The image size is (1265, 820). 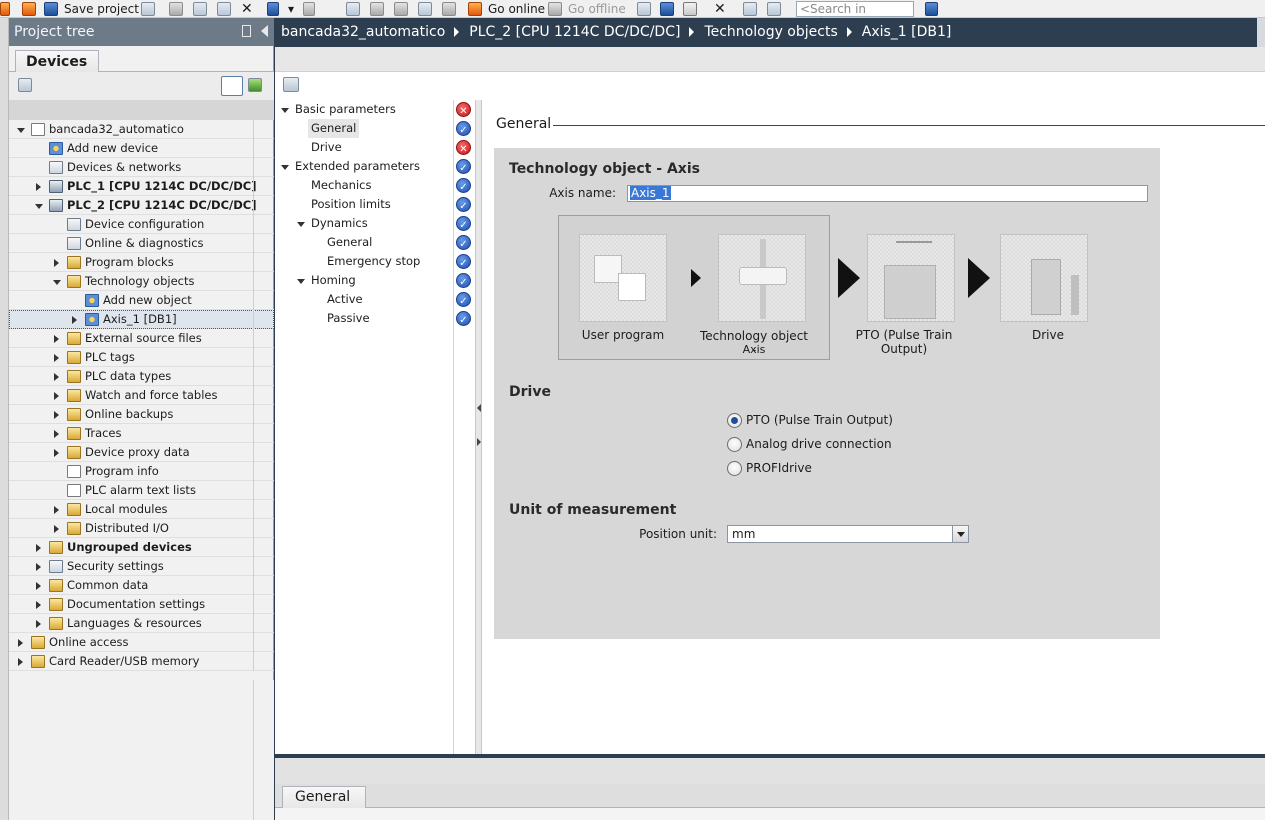 What do you see at coordinates (449, 8) in the screenshot?
I see `download-ps-icon` at bounding box center [449, 8].